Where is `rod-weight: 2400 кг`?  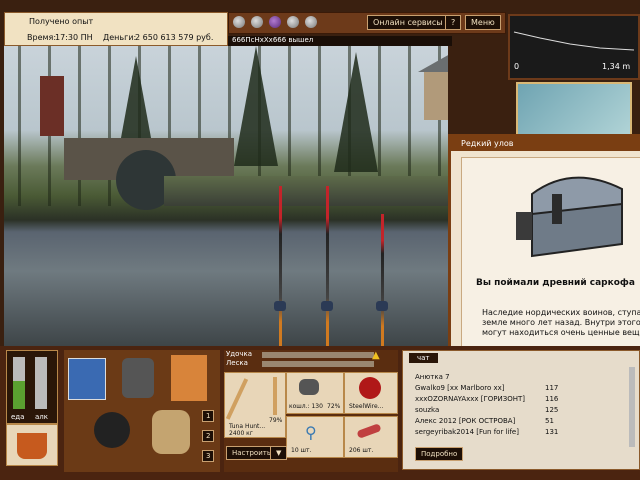 rod-weight: 2400 кг is located at coordinates (241, 433).